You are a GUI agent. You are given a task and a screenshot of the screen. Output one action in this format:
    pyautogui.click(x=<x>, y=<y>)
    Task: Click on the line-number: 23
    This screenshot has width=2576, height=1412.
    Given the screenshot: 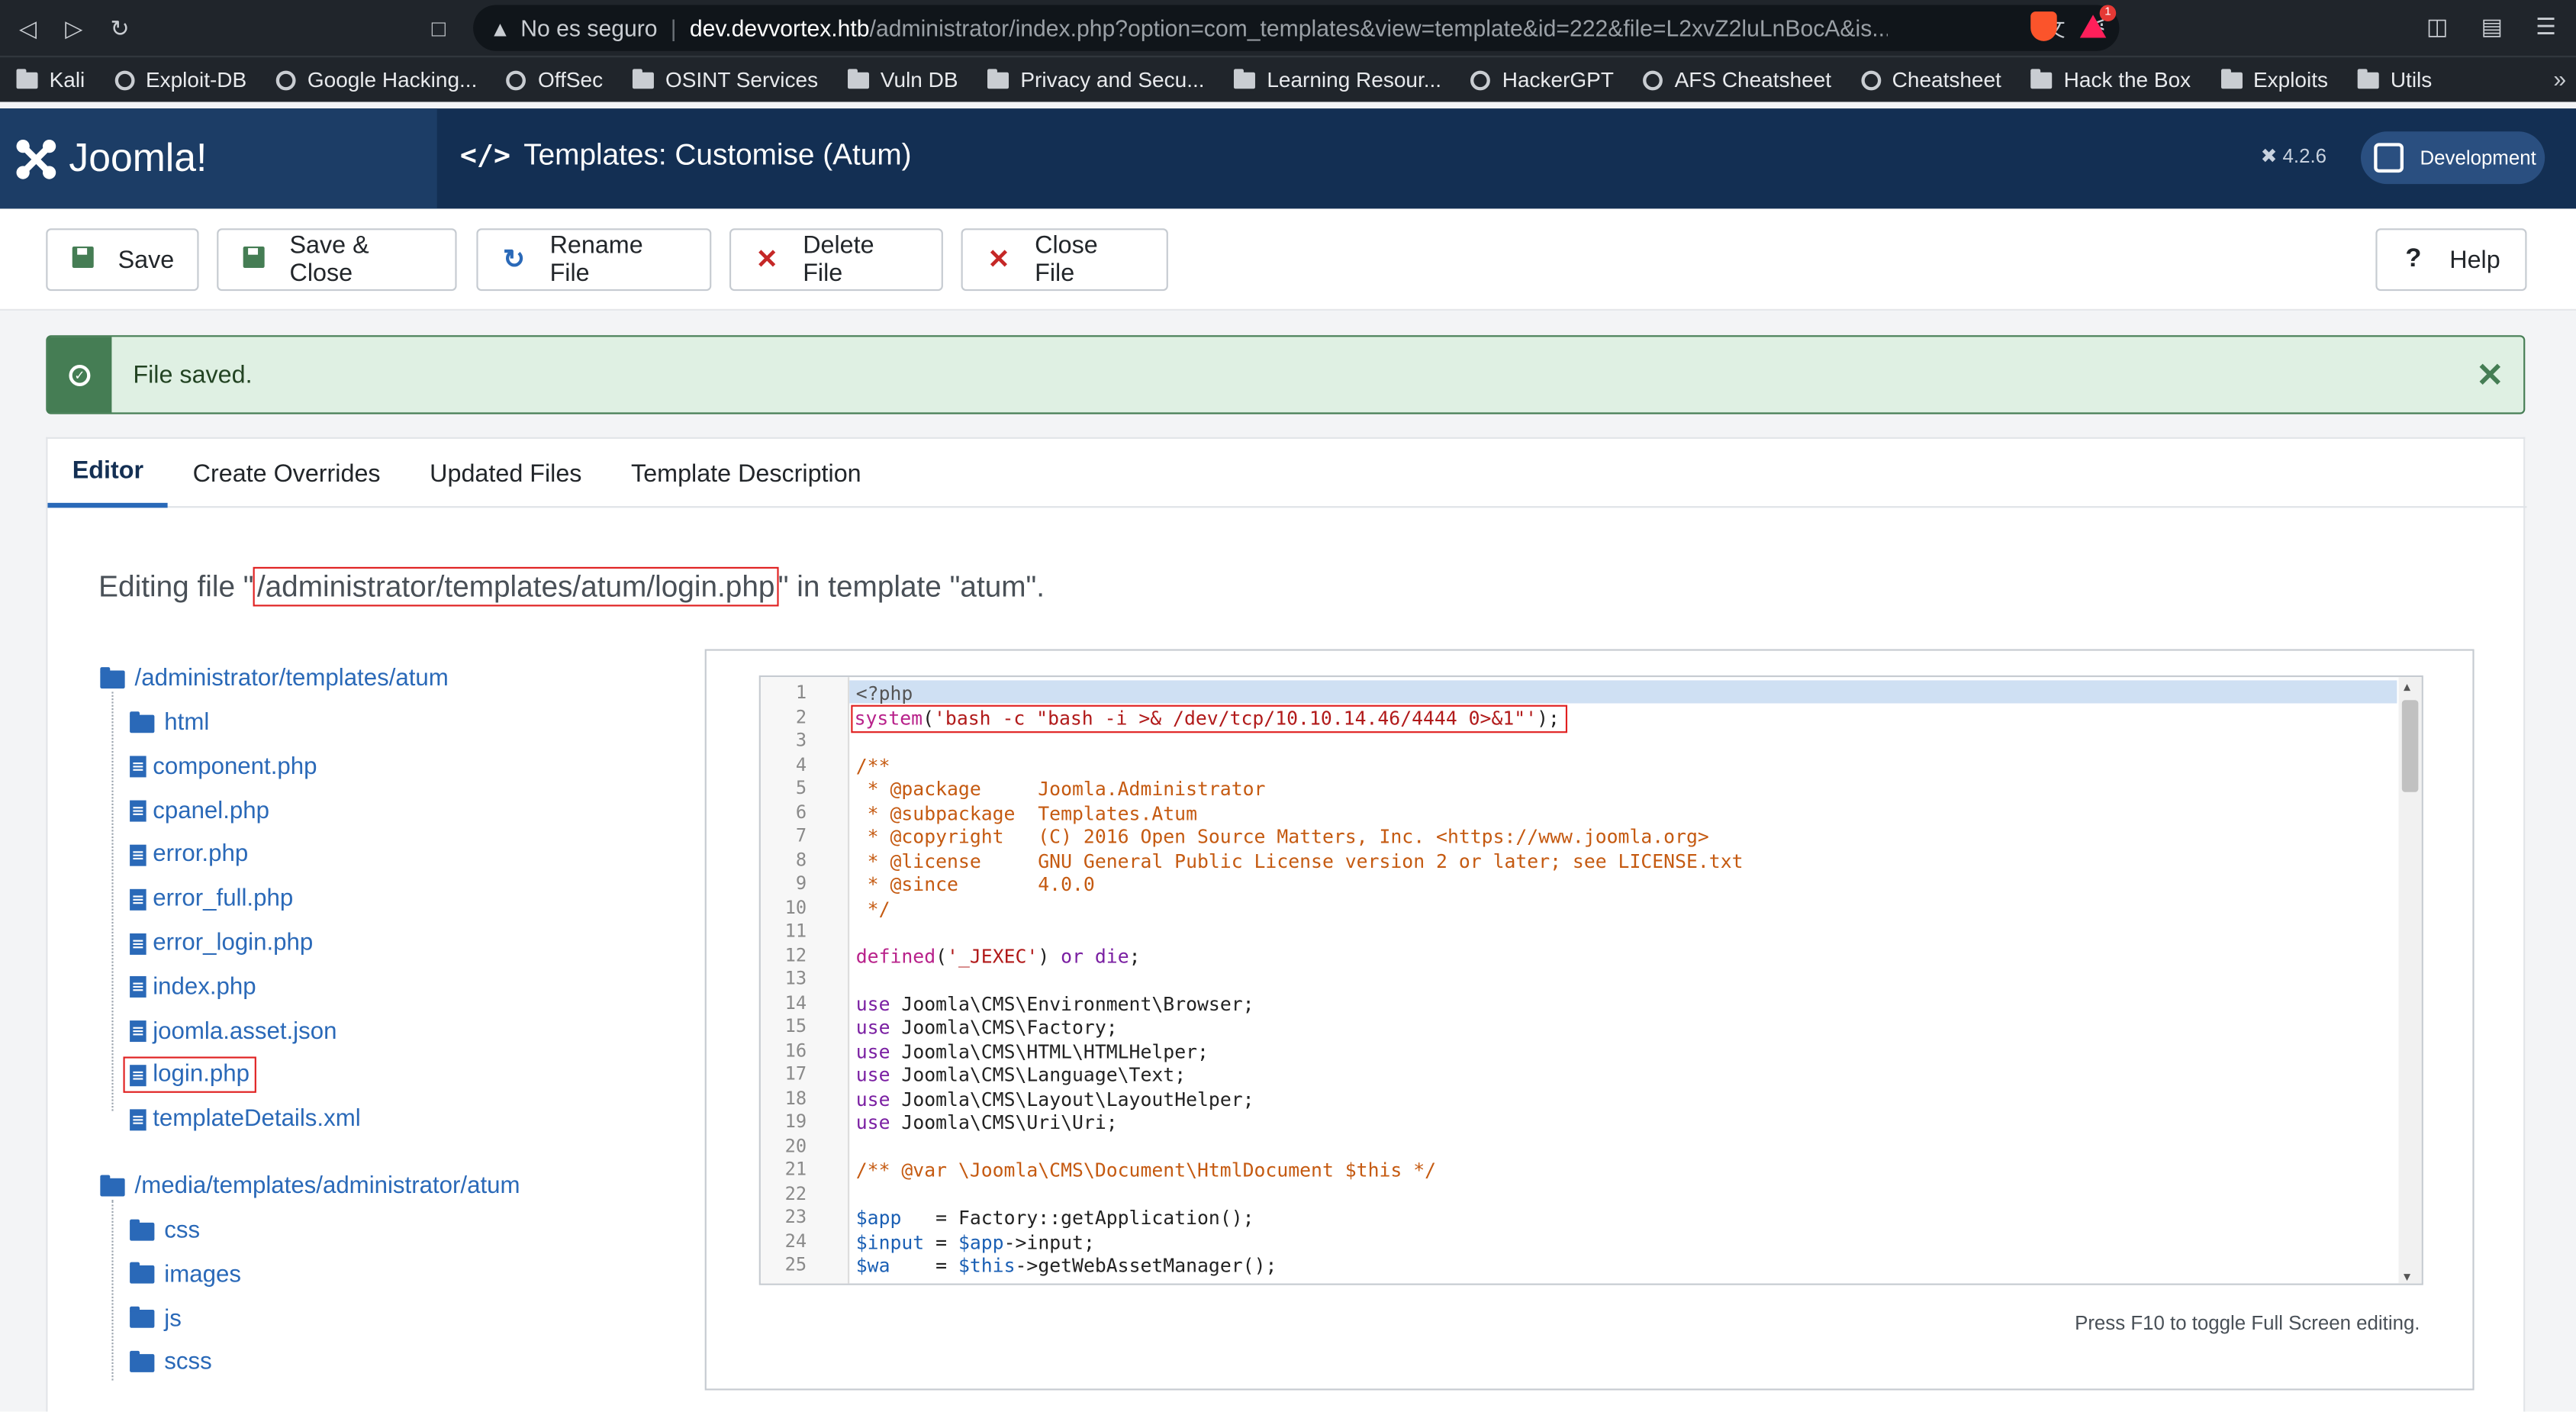 What is the action you would take?
    pyautogui.click(x=795, y=1217)
    